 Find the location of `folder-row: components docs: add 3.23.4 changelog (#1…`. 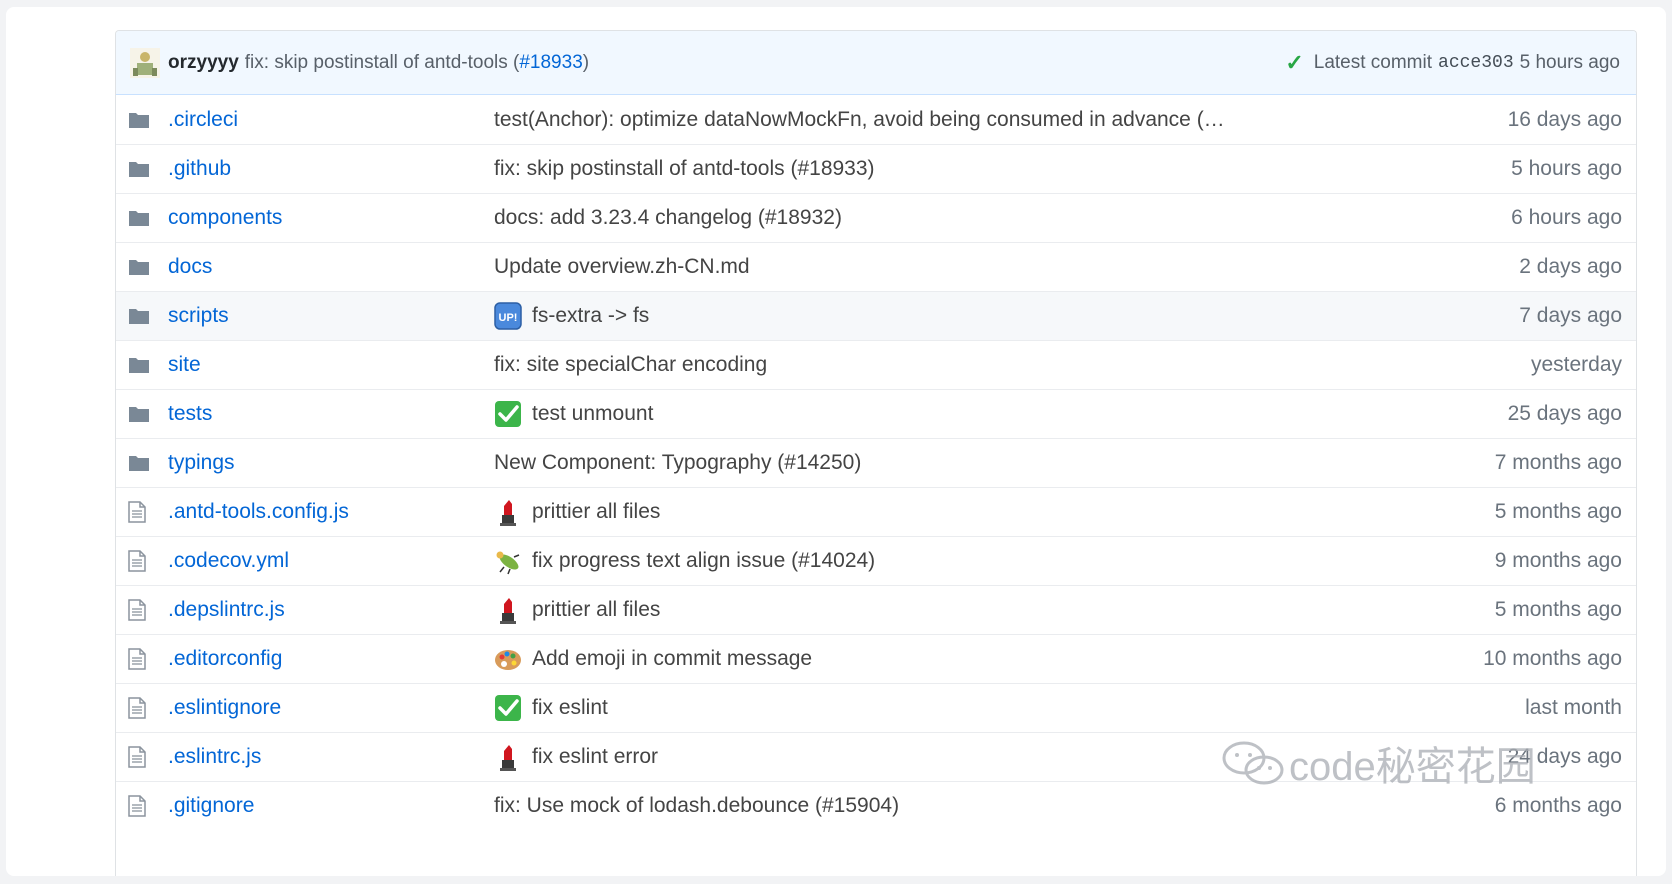

folder-row: components docs: add 3.23.4 changelog (#1… is located at coordinates (876, 217).